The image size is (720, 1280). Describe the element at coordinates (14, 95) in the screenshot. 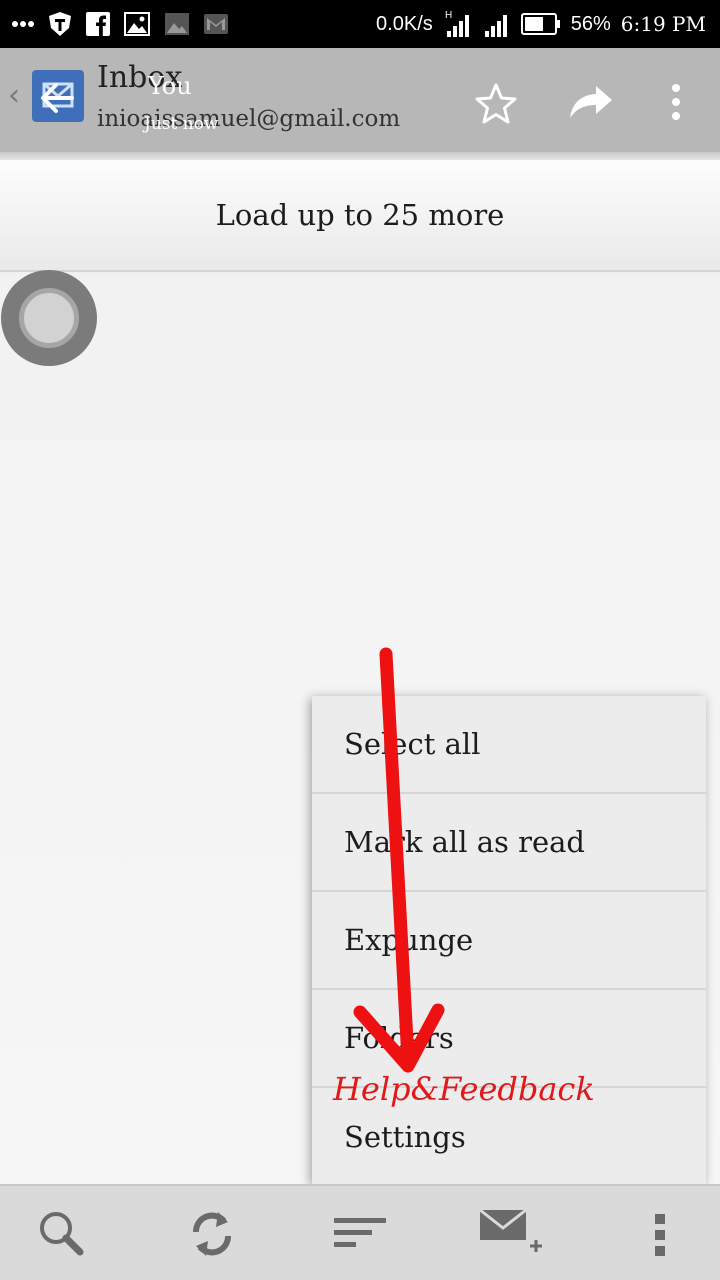

I see `chevron-left-icon: ‹` at that location.